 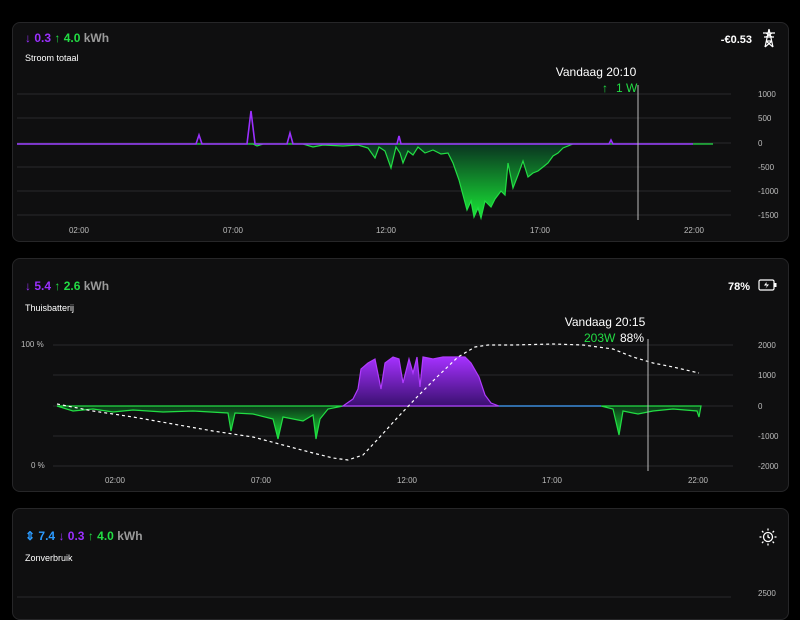 What do you see at coordinates (400, 11) in the screenshot?
I see `top-bar` at bounding box center [400, 11].